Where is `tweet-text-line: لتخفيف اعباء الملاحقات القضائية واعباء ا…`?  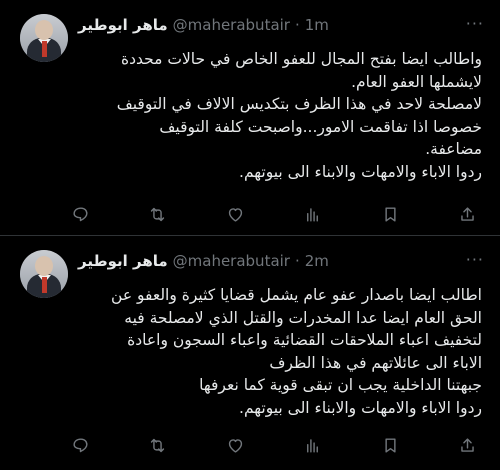
tweet-text-line: لتخفيف اعباء الملاحقات القضائية واعباء ا… is located at coordinates (304, 340).